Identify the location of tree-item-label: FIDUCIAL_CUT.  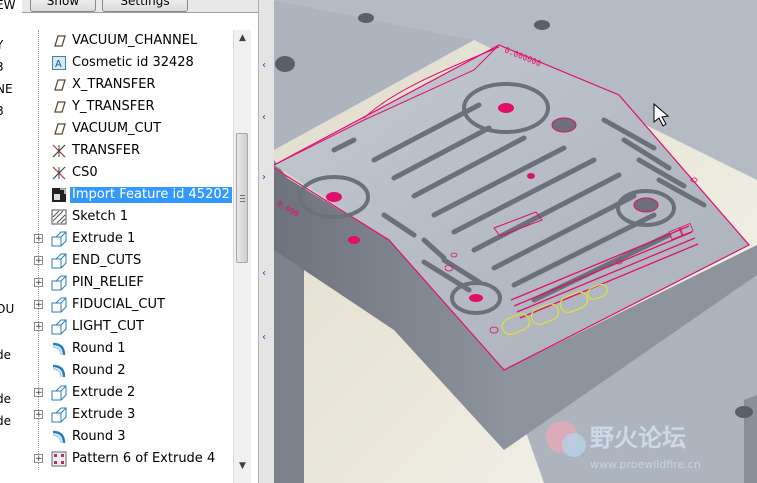
(118, 304).